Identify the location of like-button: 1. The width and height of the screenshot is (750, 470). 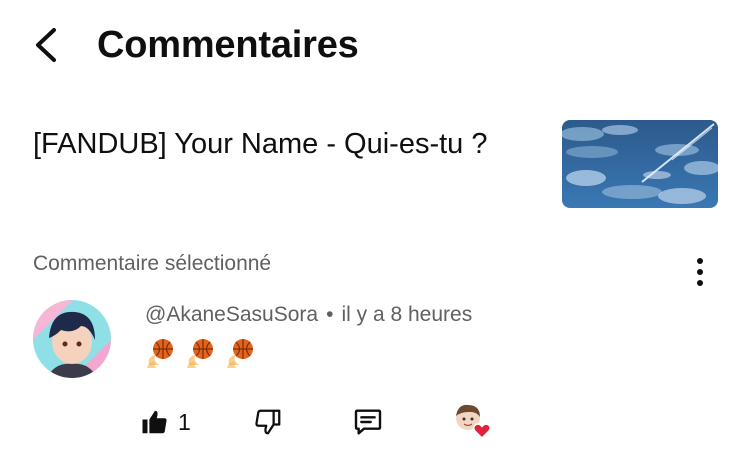
(165, 422).